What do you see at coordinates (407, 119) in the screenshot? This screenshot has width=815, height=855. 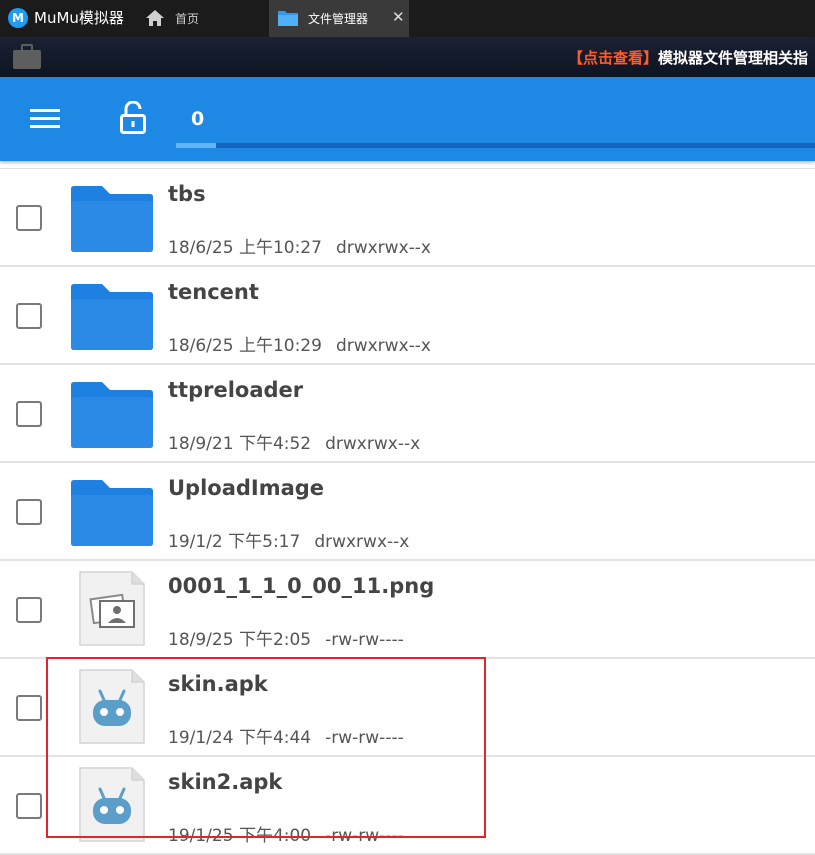 I see `file-manager-toolbar: 0` at bounding box center [407, 119].